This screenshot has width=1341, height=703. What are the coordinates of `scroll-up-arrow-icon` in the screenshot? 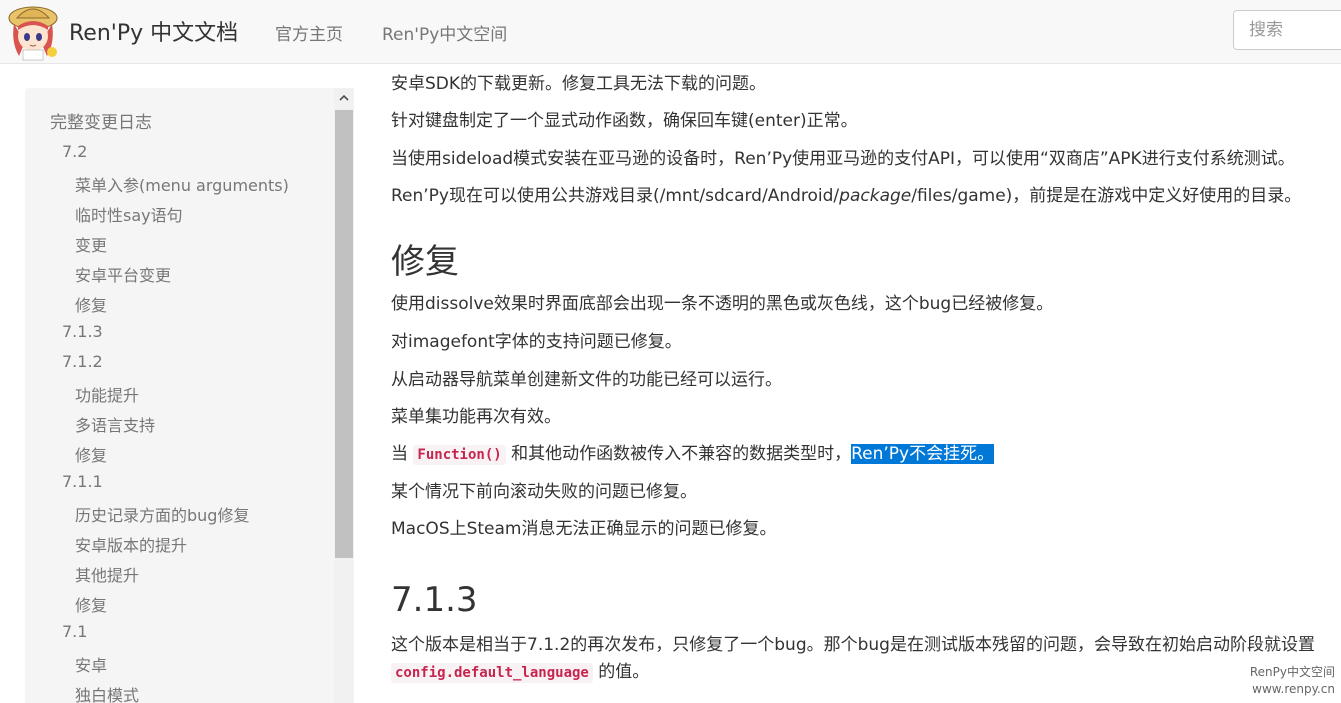 It's located at (344, 98).